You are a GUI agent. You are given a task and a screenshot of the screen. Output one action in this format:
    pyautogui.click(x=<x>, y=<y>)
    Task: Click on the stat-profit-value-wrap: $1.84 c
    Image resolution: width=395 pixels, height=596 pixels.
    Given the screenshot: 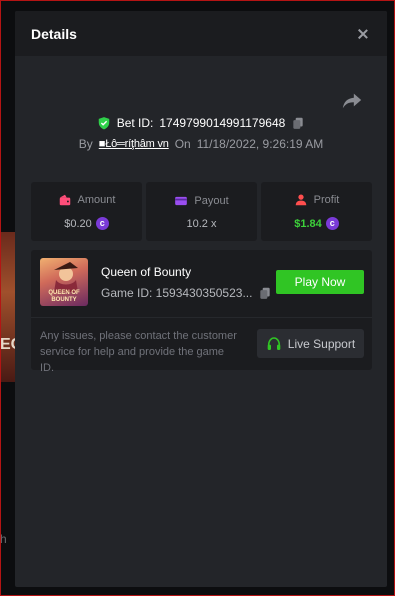 What is the action you would take?
    pyautogui.click(x=316, y=223)
    